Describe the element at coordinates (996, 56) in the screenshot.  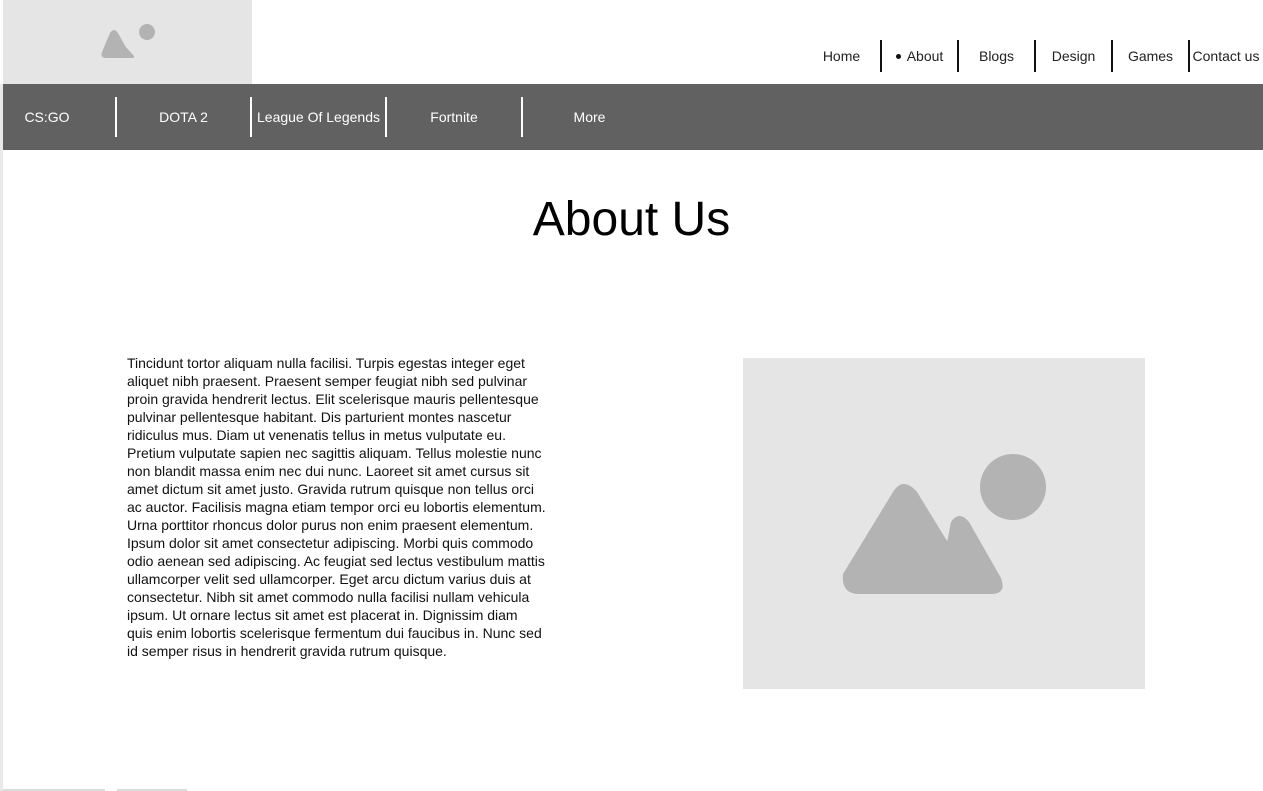
I see `nav-blogs: Blogs` at that location.